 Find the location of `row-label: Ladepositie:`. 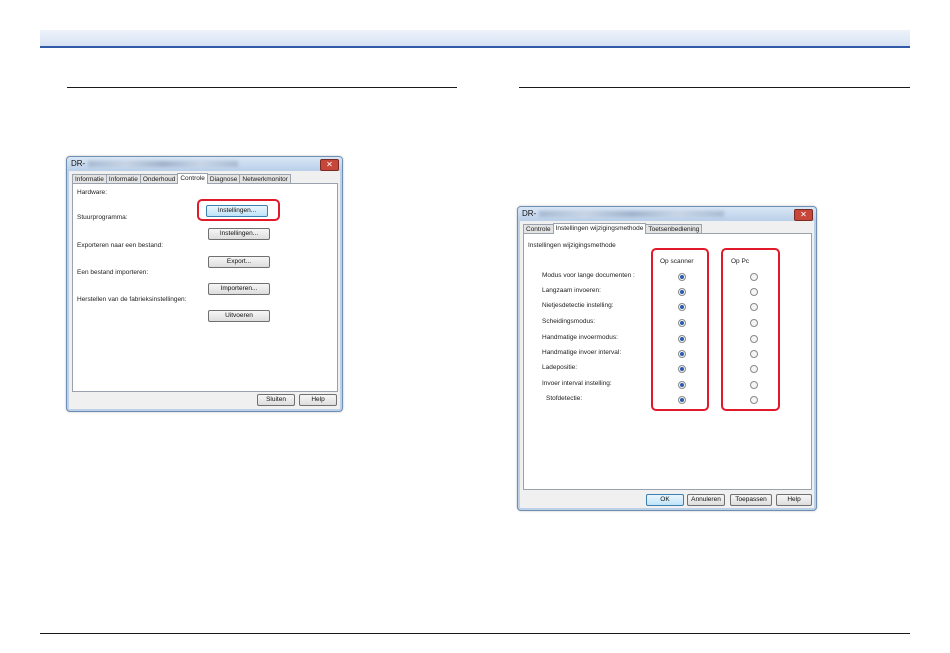

row-label: Ladepositie: is located at coordinates (560, 367).